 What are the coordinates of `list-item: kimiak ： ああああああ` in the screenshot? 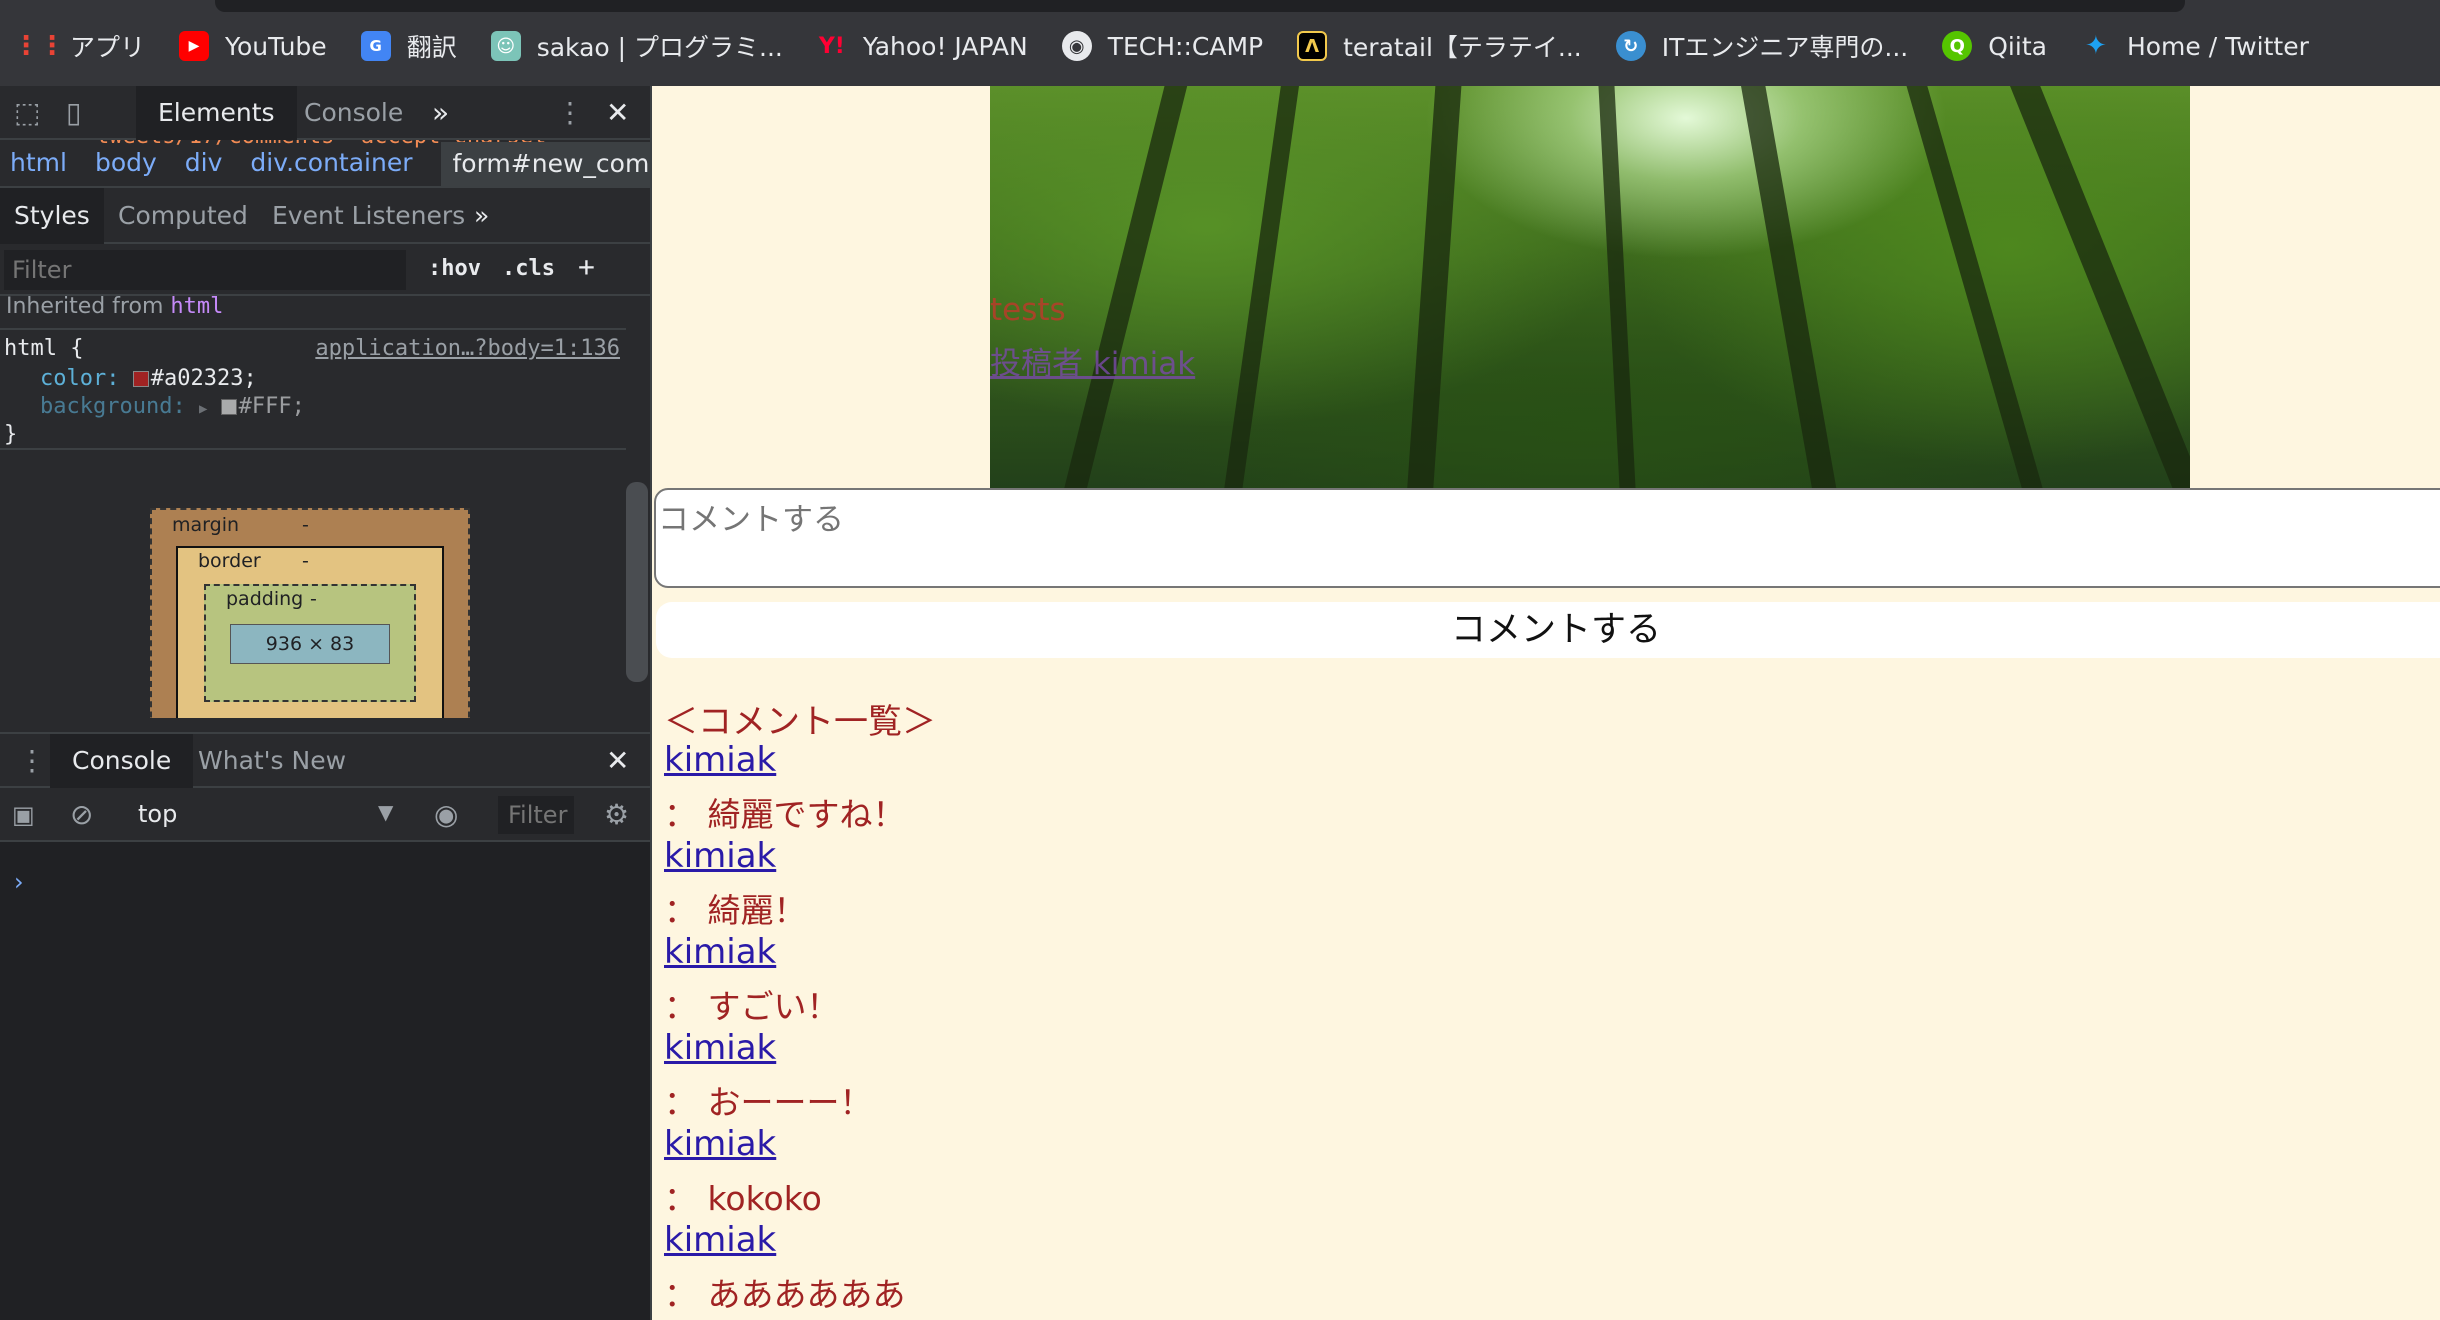 It's located at (785, 1268).